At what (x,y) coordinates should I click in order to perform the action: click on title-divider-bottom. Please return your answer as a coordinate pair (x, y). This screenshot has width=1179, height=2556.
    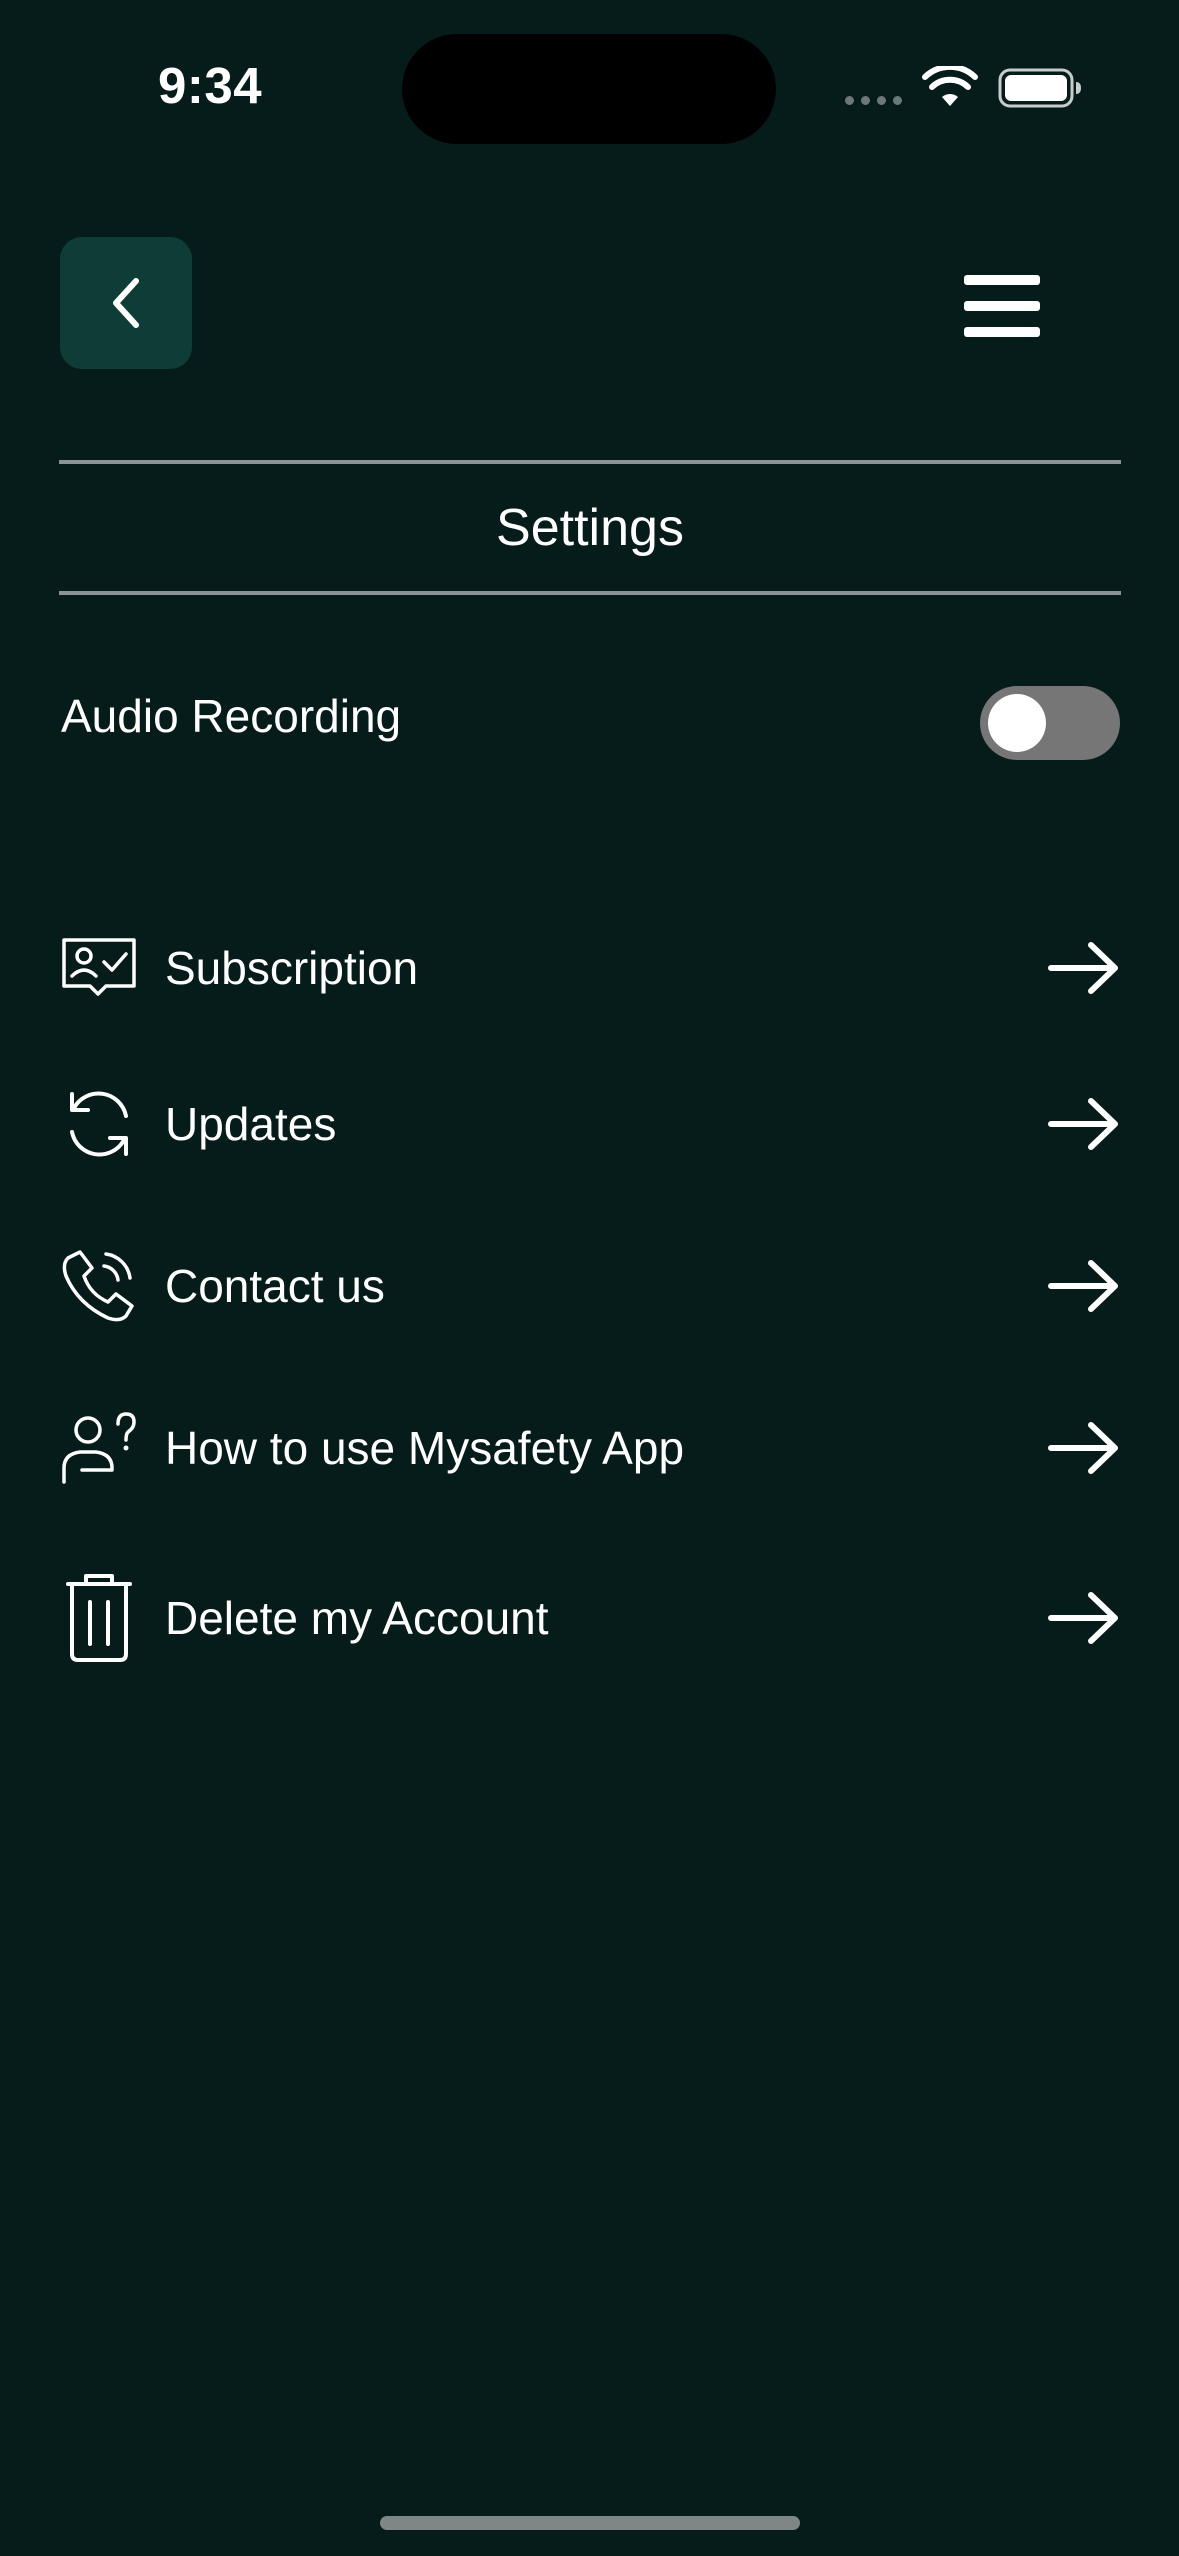
    Looking at the image, I should click on (590, 593).